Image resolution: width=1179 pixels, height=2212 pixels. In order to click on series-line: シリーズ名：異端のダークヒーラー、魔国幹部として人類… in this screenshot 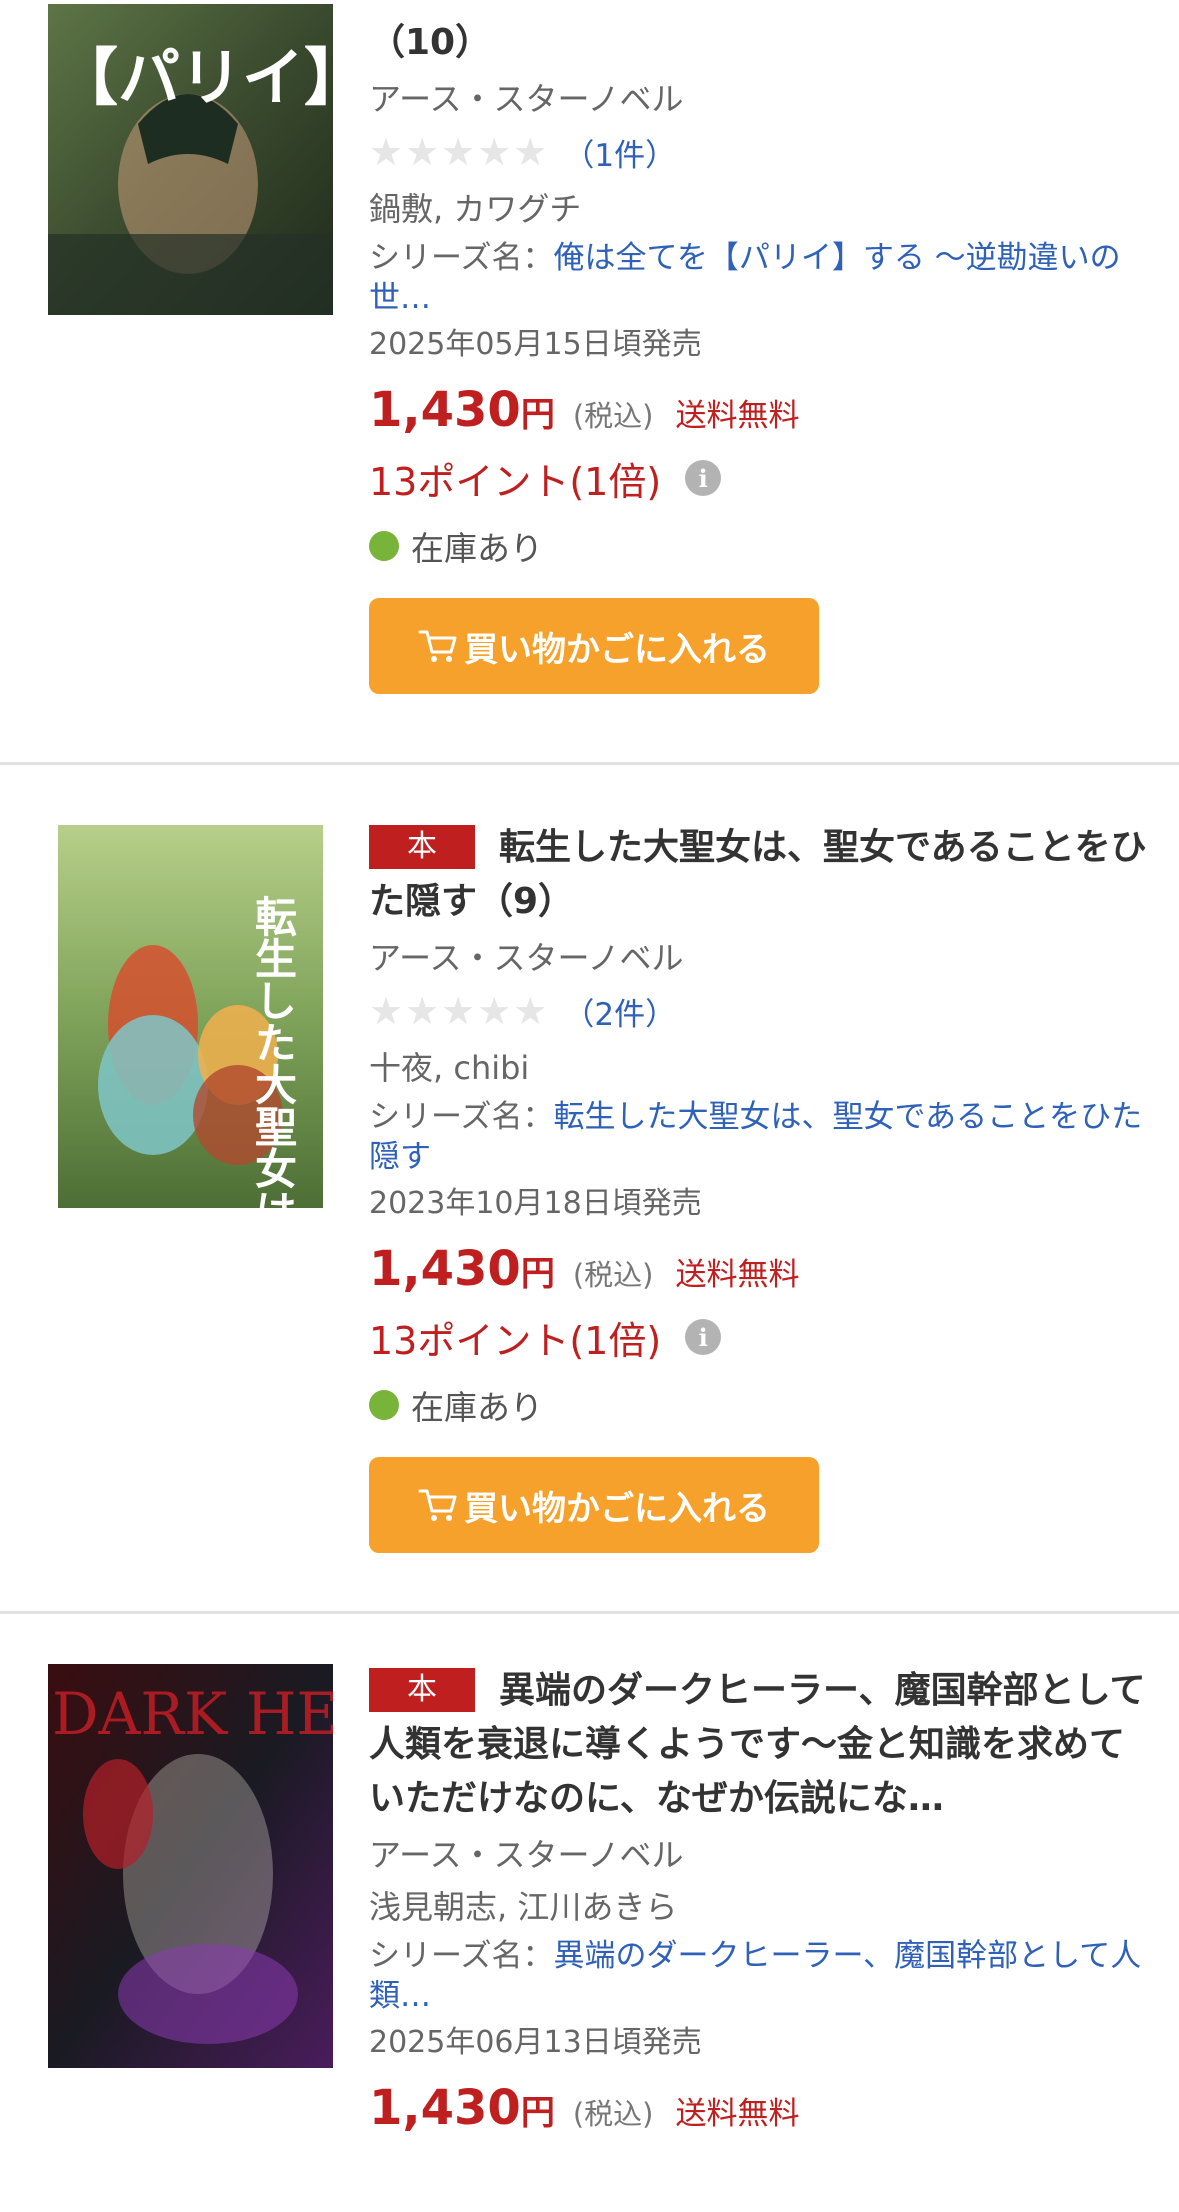, I will do `click(759, 1976)`.